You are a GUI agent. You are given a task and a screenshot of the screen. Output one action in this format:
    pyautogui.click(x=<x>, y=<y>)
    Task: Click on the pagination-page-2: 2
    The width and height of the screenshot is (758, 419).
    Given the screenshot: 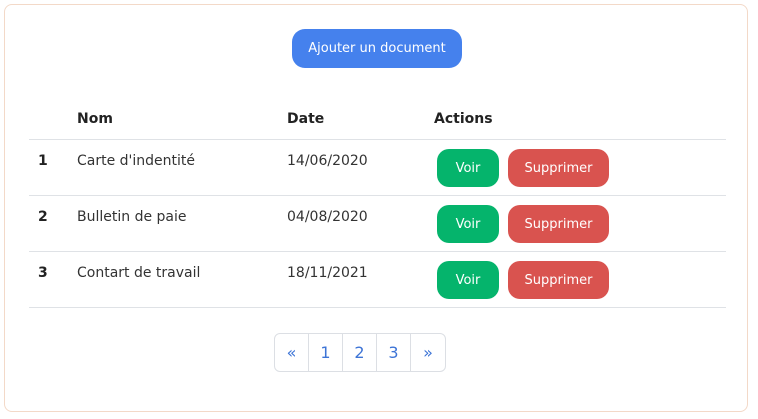 What is the action you would take?
    pyautogui.click(x=360, y=352)
    